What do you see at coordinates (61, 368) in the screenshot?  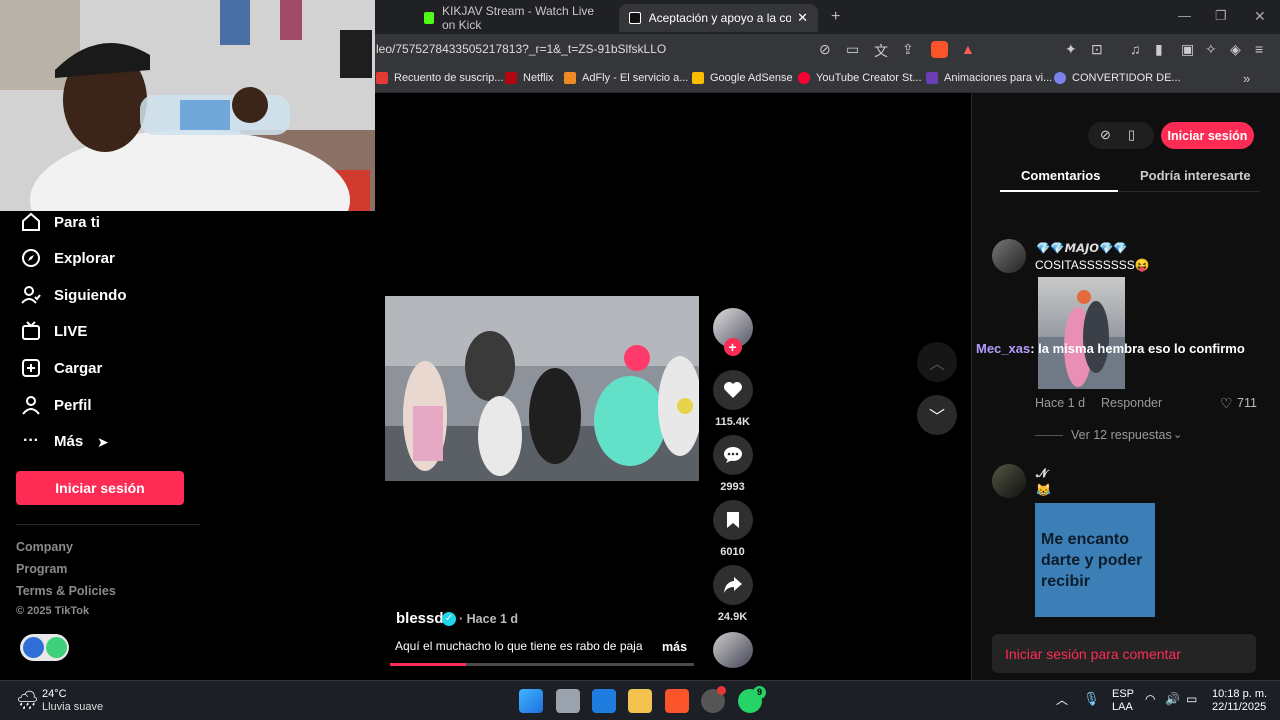 I see `sidebar-item-cargar: Cargar` at bounding box center [61, 368].